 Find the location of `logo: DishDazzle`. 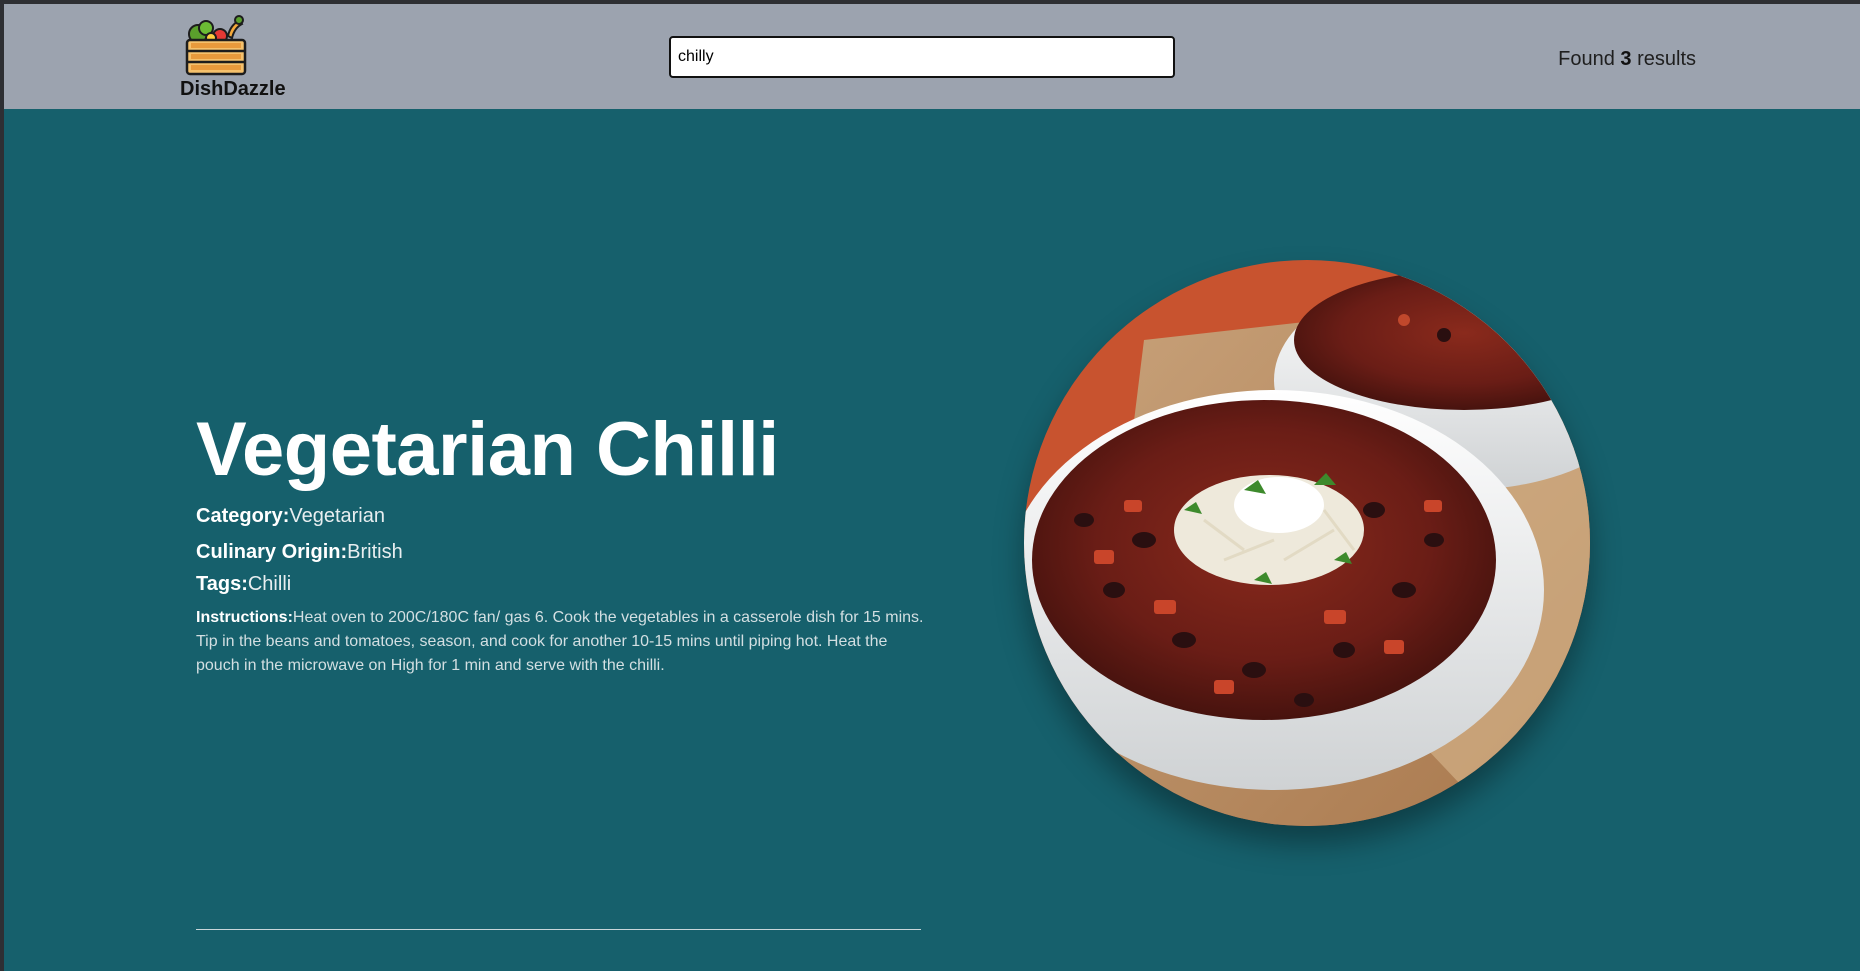

logo: DishDazzle is located at coordinates (235, 57).